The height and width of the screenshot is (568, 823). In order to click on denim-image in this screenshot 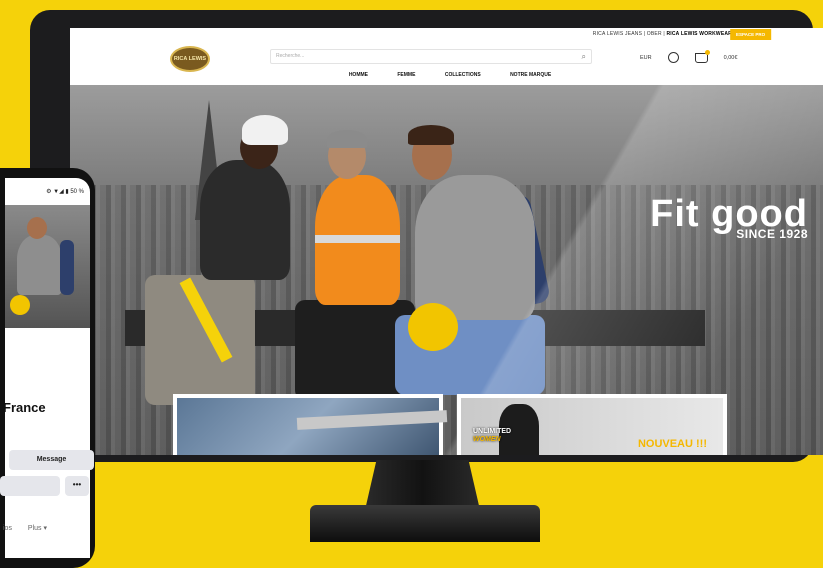, I will do `click(312, 426)`.